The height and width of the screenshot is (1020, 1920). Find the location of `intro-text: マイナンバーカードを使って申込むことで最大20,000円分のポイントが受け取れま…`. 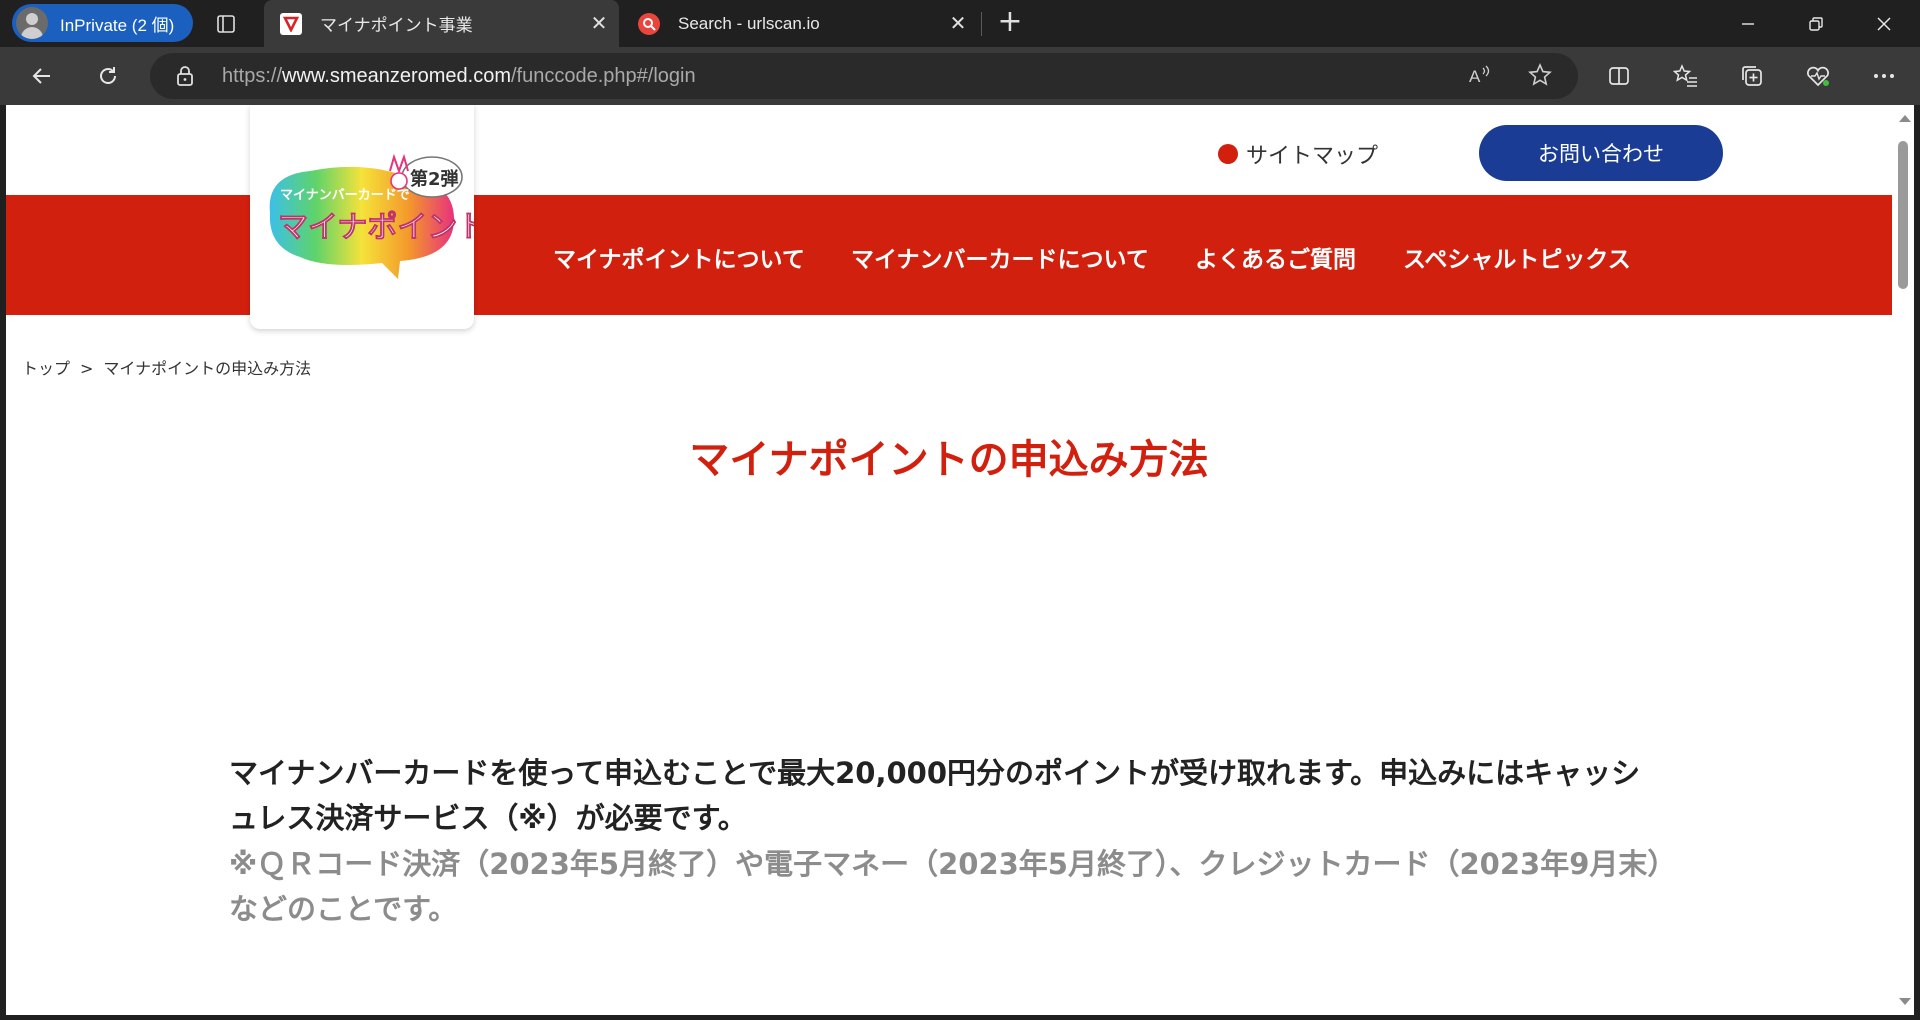

intro-text: マイナンバーカードを使って申込むことで最大20,000円分のポイントが受け取れま… is located at coordinates (935, 795).